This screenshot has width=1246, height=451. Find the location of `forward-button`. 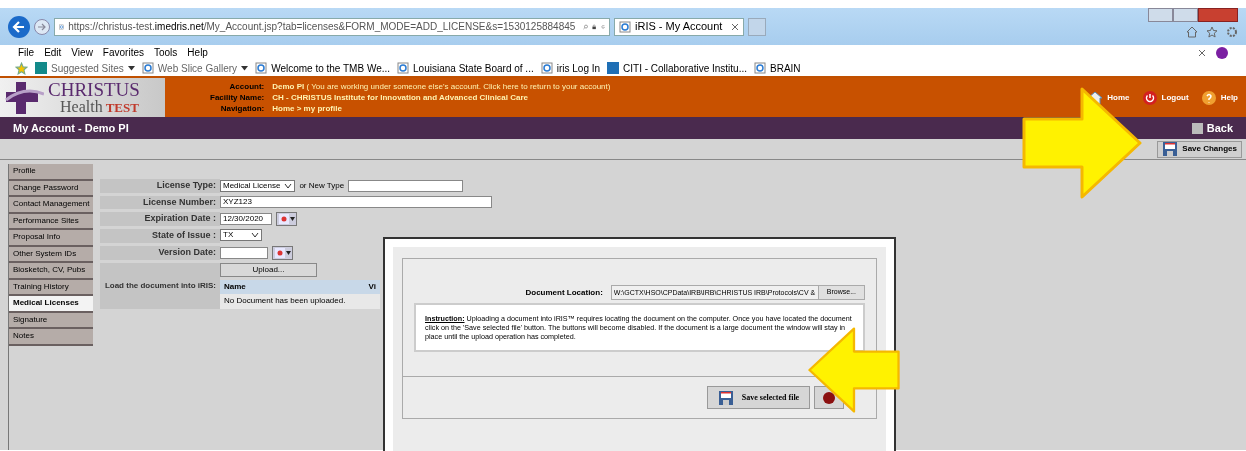

forward-button is located at coordinates (42, 26).